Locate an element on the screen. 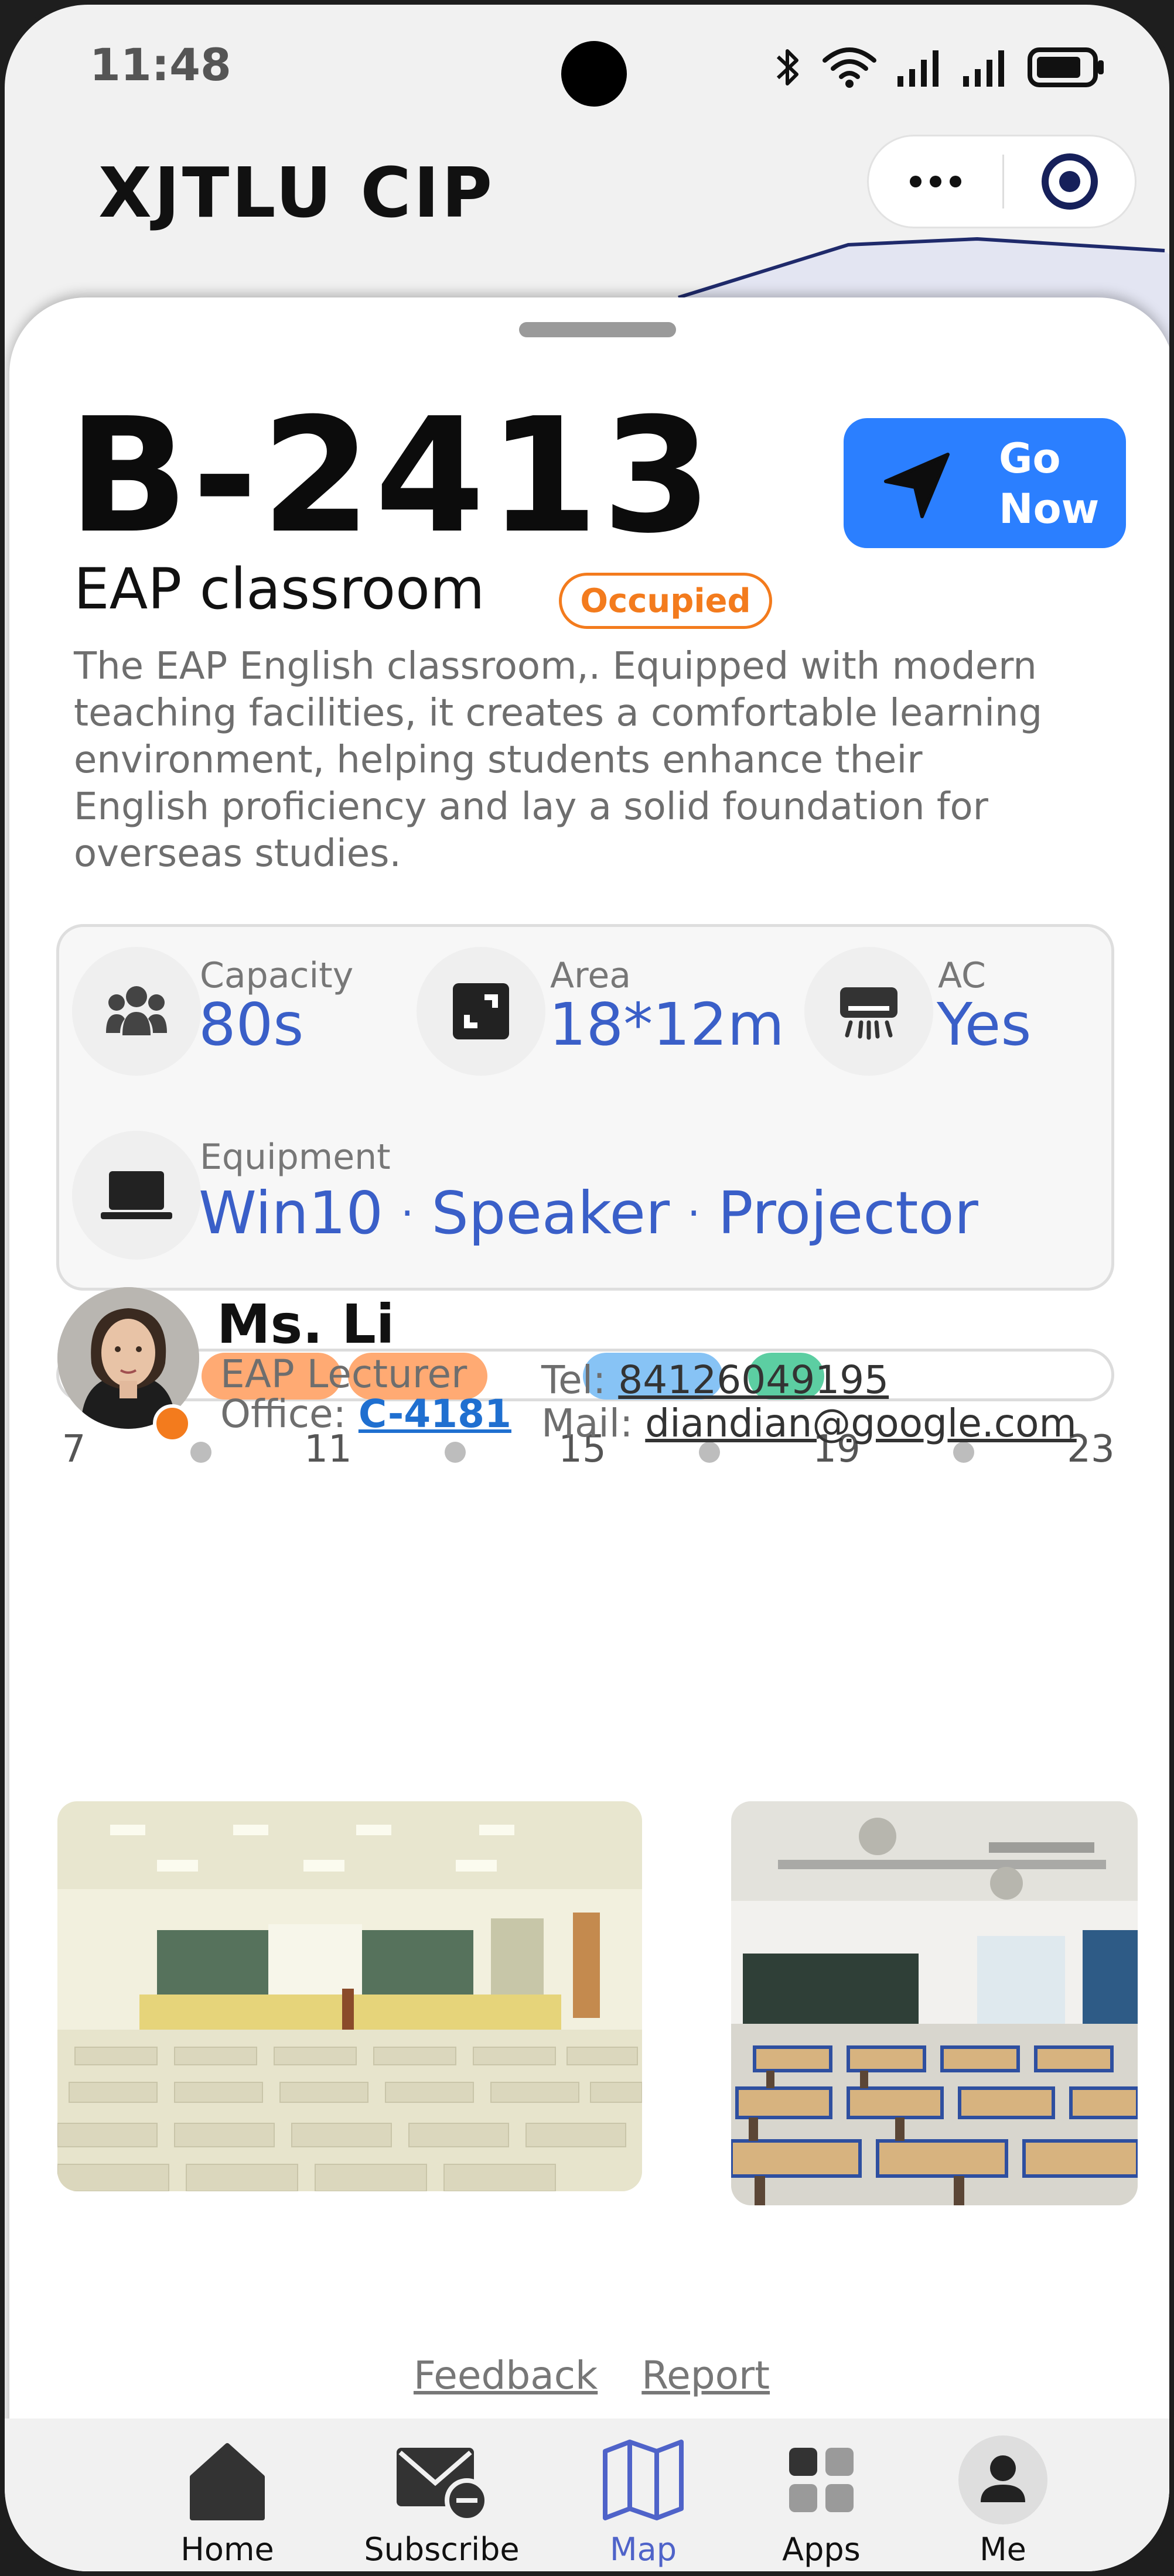 The image size is (1174, 2576). tel-label: Tel: is located at coordinates (573, 1380).